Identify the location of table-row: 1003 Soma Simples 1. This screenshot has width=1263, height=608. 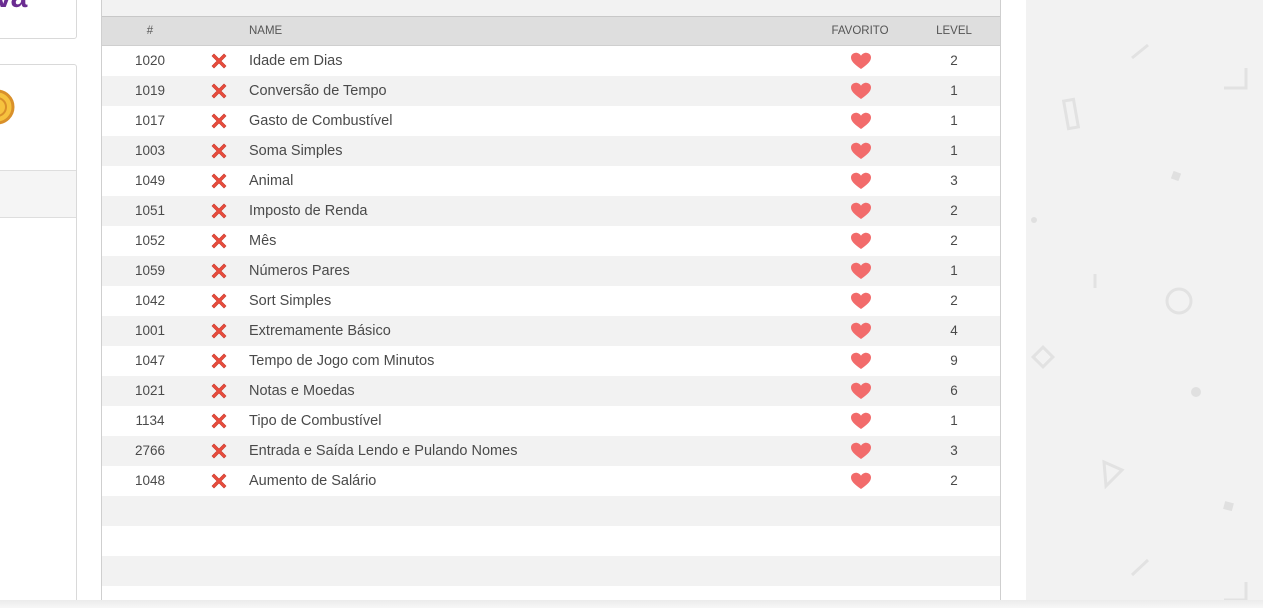
(551, 151).